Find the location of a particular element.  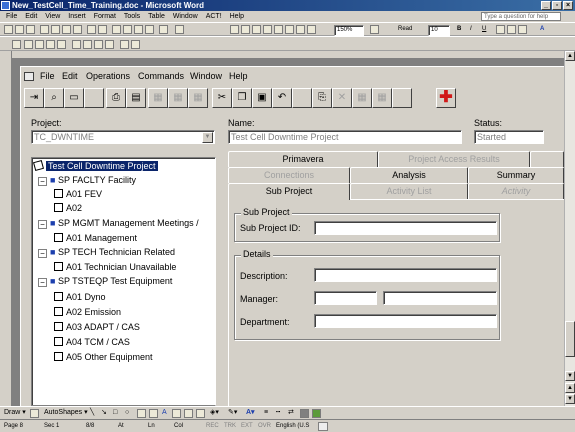

scroll-down-button: ▼ is located at coordinates (570, 376).